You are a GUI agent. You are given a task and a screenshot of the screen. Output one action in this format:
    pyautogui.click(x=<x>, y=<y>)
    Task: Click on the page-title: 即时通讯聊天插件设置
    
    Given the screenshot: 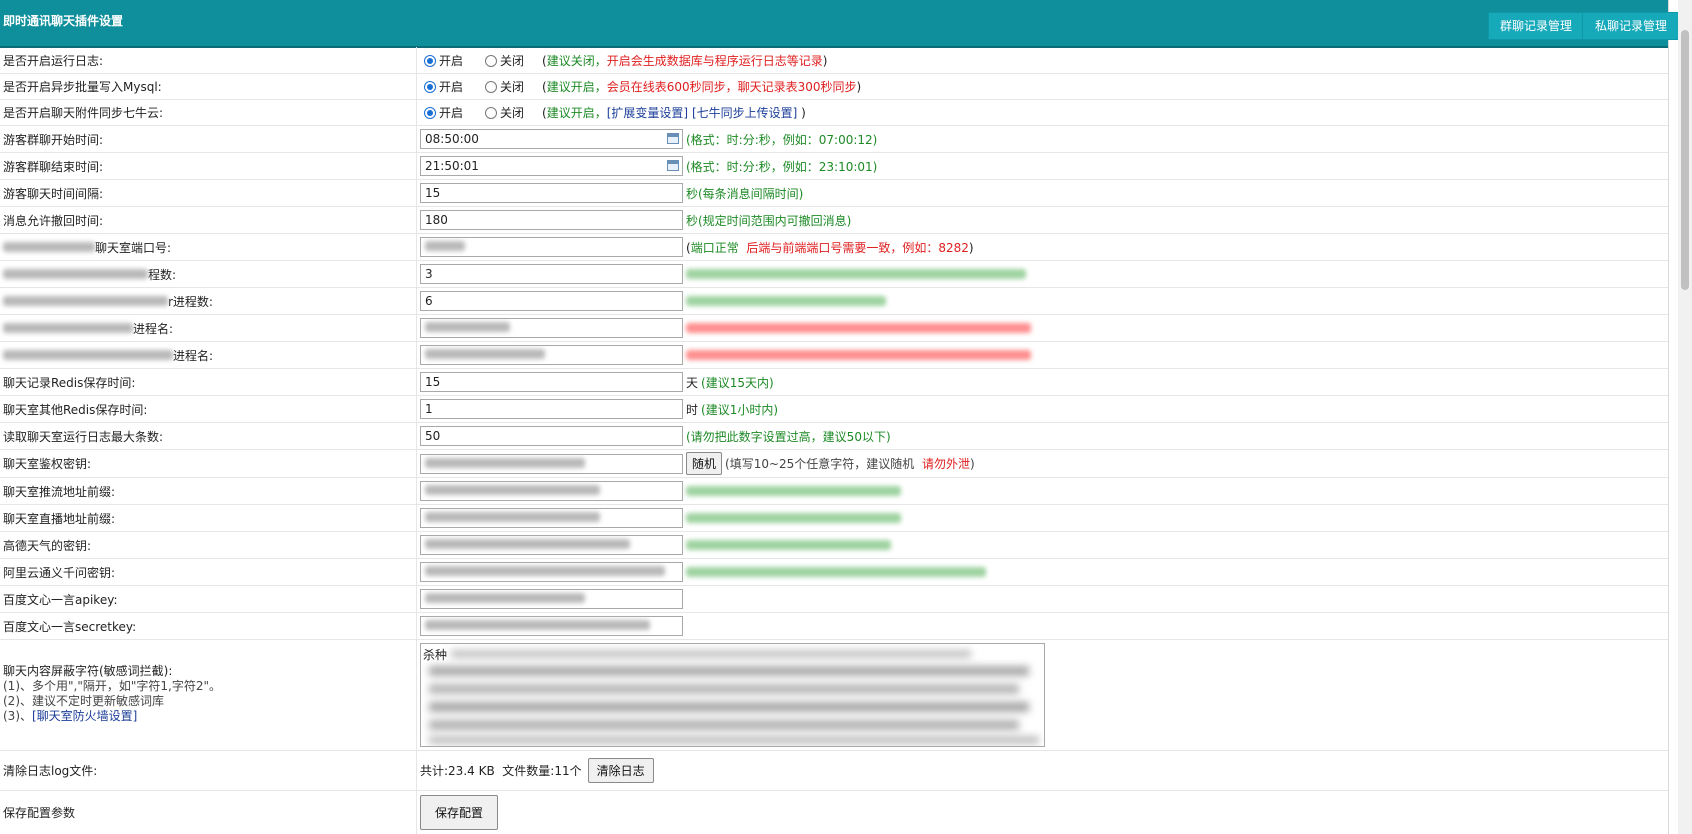 What is the action you would take?
    pyautogui.click(x=63, y=21)
    